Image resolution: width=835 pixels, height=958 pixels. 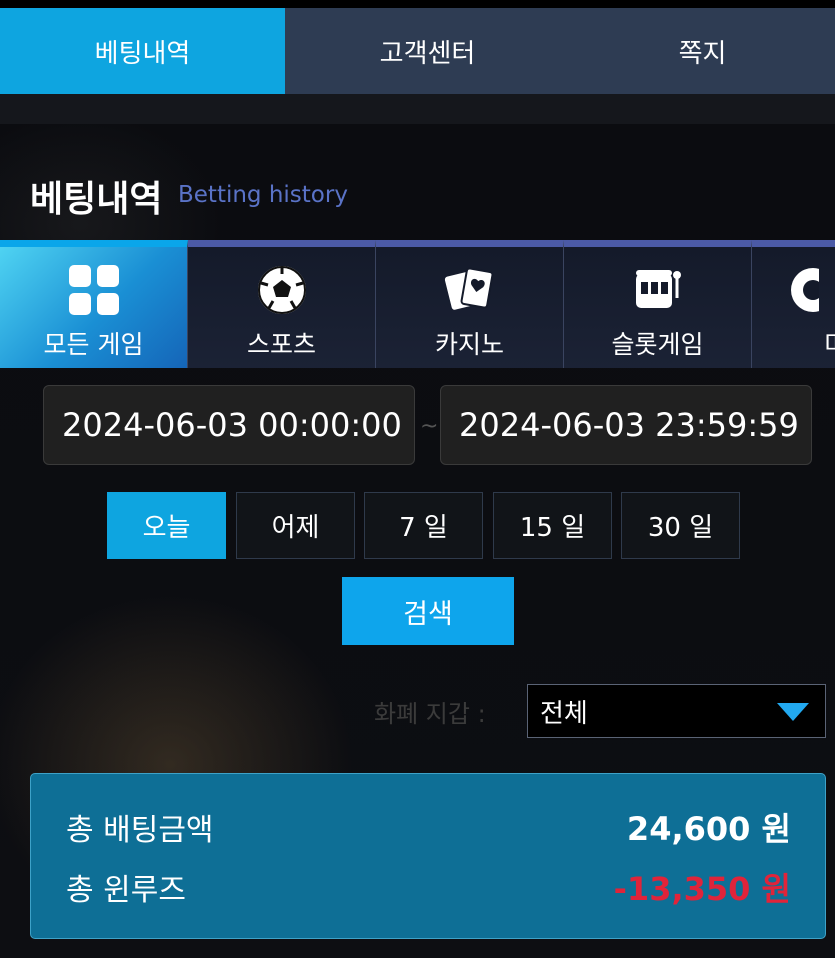 What do you see at coordinates (126, 890) in the screenshot?
I see `total-winloss-label: 총 윈루즈` at bounding box center [126, 890].